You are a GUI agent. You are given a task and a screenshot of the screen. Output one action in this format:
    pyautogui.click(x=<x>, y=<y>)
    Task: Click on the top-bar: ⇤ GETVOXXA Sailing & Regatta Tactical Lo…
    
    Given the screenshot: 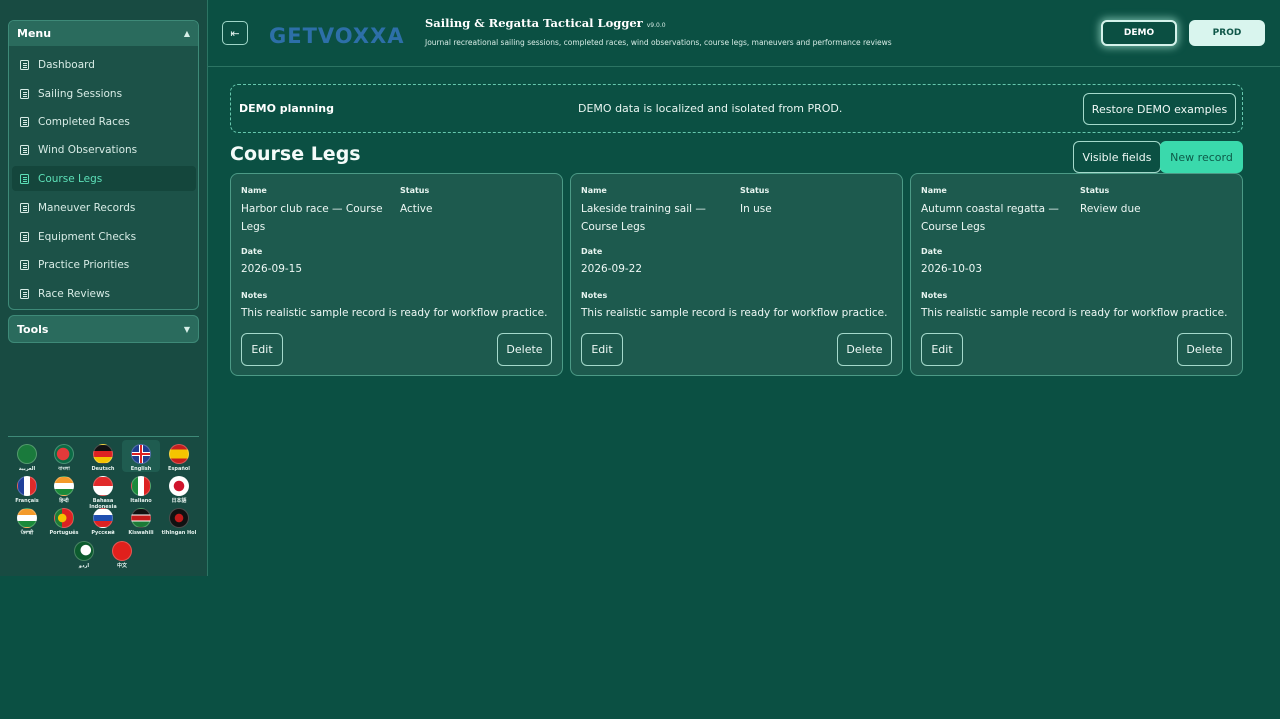 What is the action you would take?
    pyautogui.click(x=744, y=33)
    